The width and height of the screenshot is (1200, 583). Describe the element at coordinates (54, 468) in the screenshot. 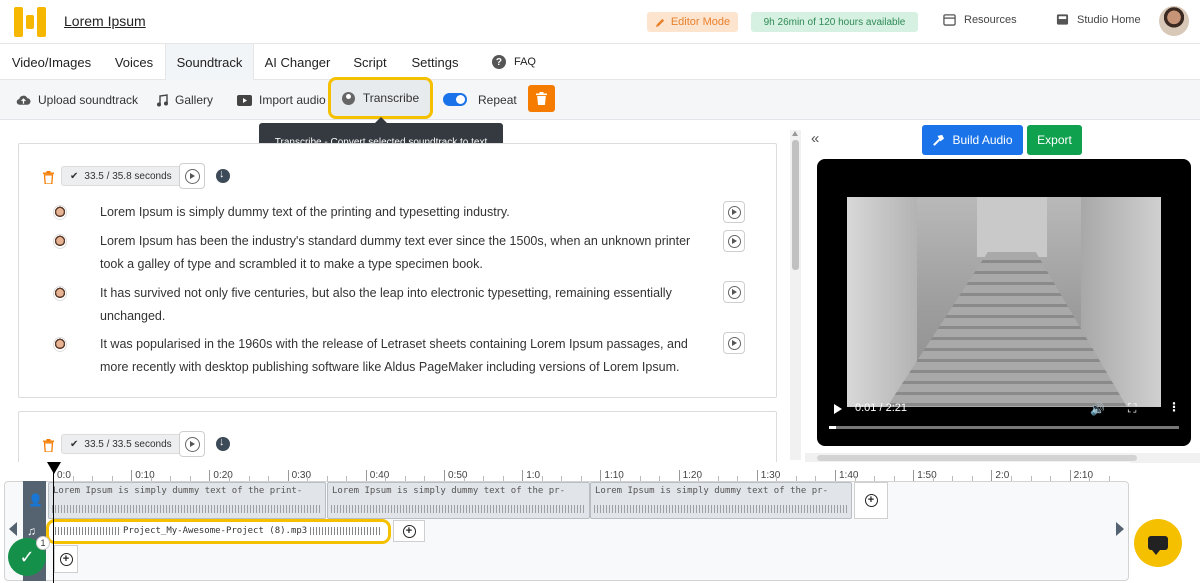

I see `playhead-handle` at that location.